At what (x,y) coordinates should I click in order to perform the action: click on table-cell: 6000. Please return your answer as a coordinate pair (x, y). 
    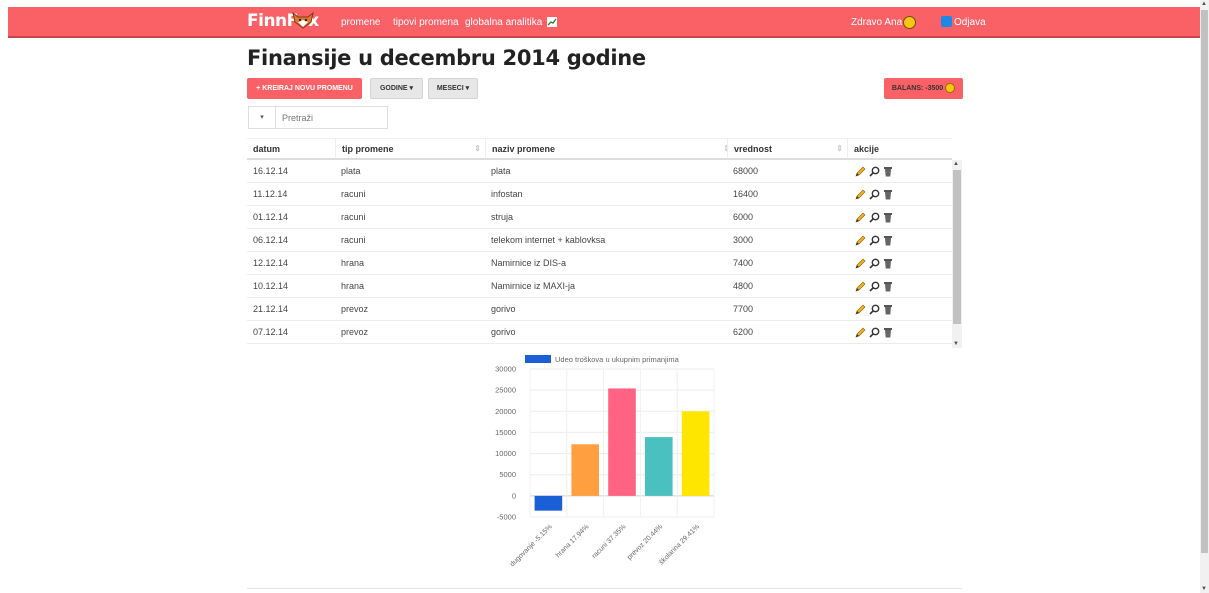
    Looking at the image, I should click on (743, 217).